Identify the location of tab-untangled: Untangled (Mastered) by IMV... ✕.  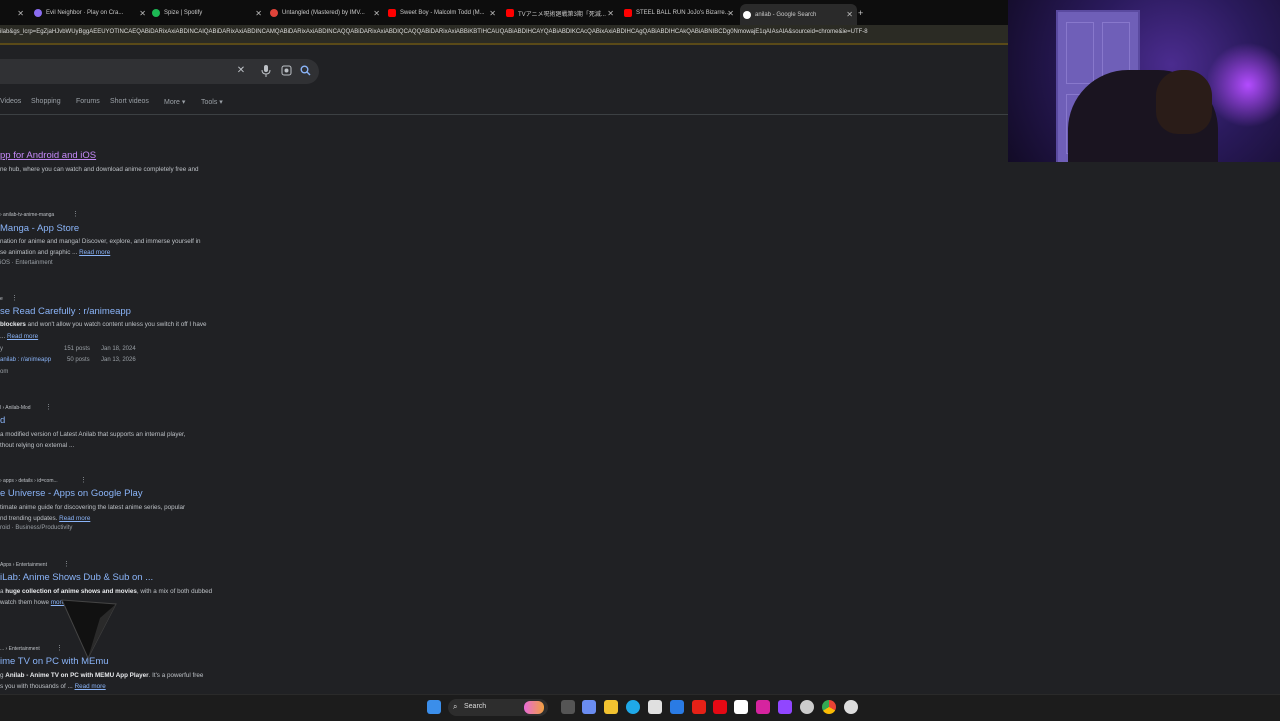
(325, 13).